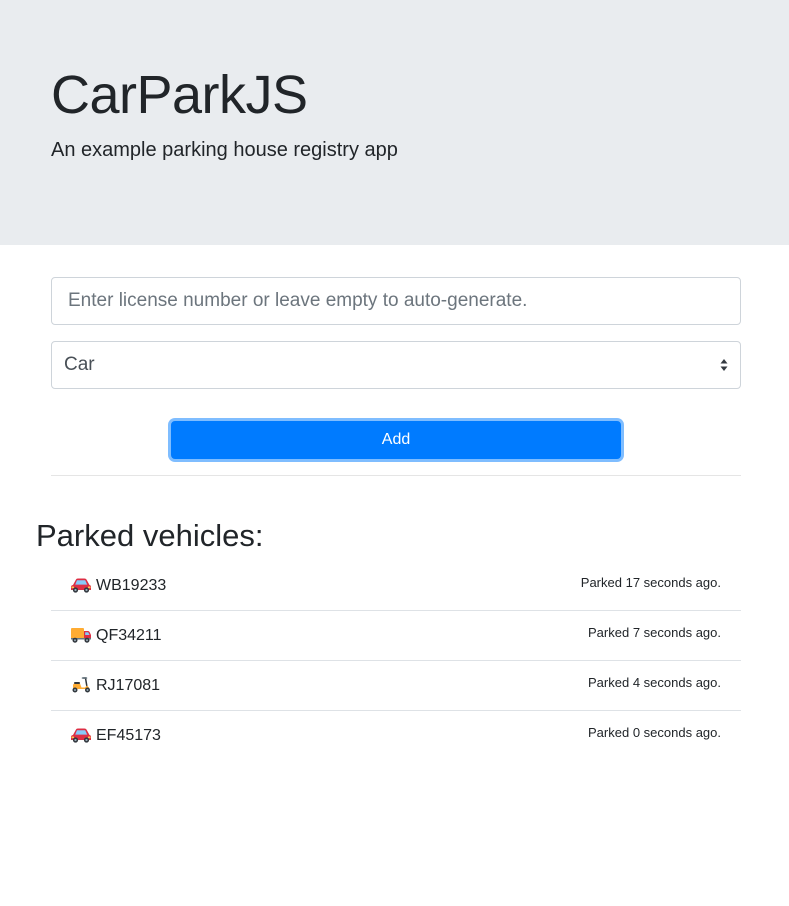  What do you see at coordinates (396, 301) in the screenshot?
I see `license-number-input` at bounding box center [396, 301].